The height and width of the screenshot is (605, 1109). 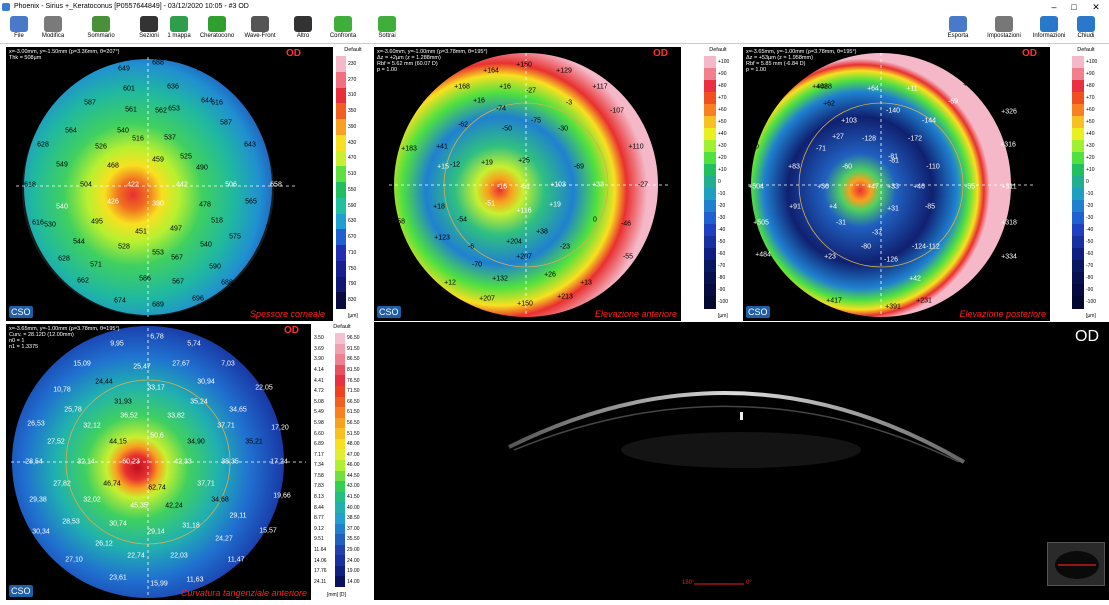 What do you see at coordinates (251, 202) in the screenshot?
I see `map-value-label: 565` at bounding box center [251, 202].